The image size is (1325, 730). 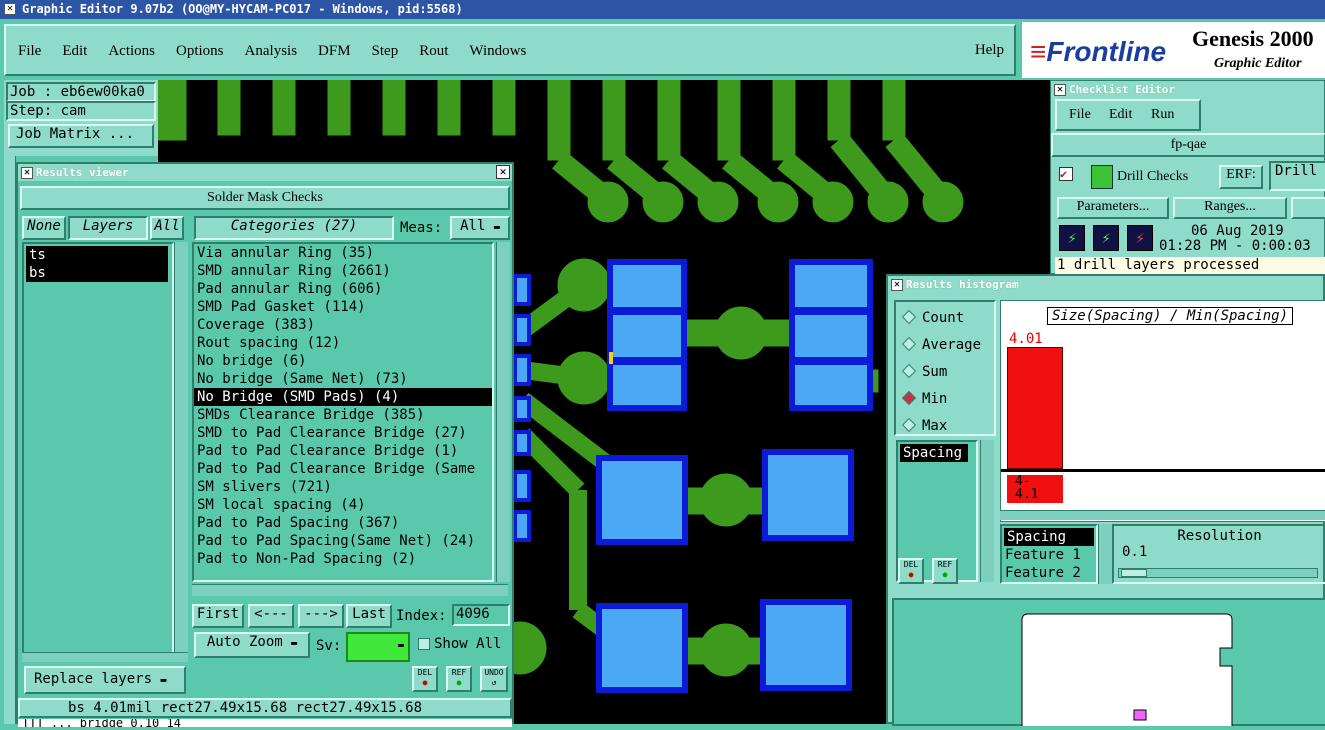 I want to click on dropdown-icon: ▬, so click(x=163, y=680).